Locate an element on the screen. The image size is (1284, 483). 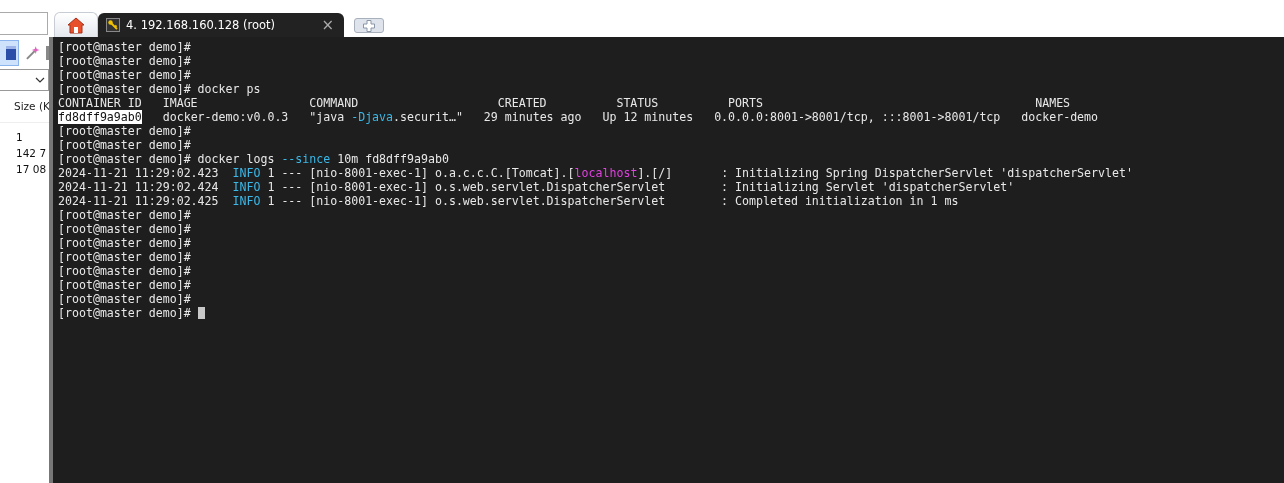
sessions-button is located at coordinates (9, 53).